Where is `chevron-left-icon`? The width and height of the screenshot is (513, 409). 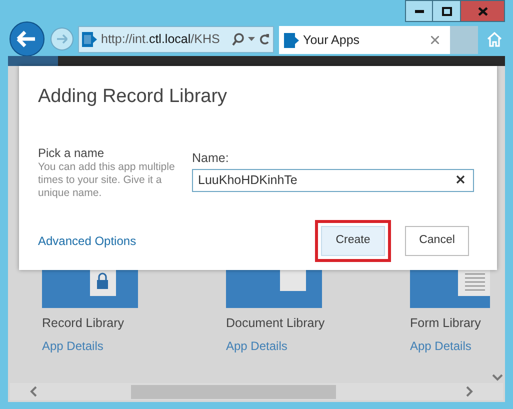 chevron-left-icon is located at coordinates (33, 391).